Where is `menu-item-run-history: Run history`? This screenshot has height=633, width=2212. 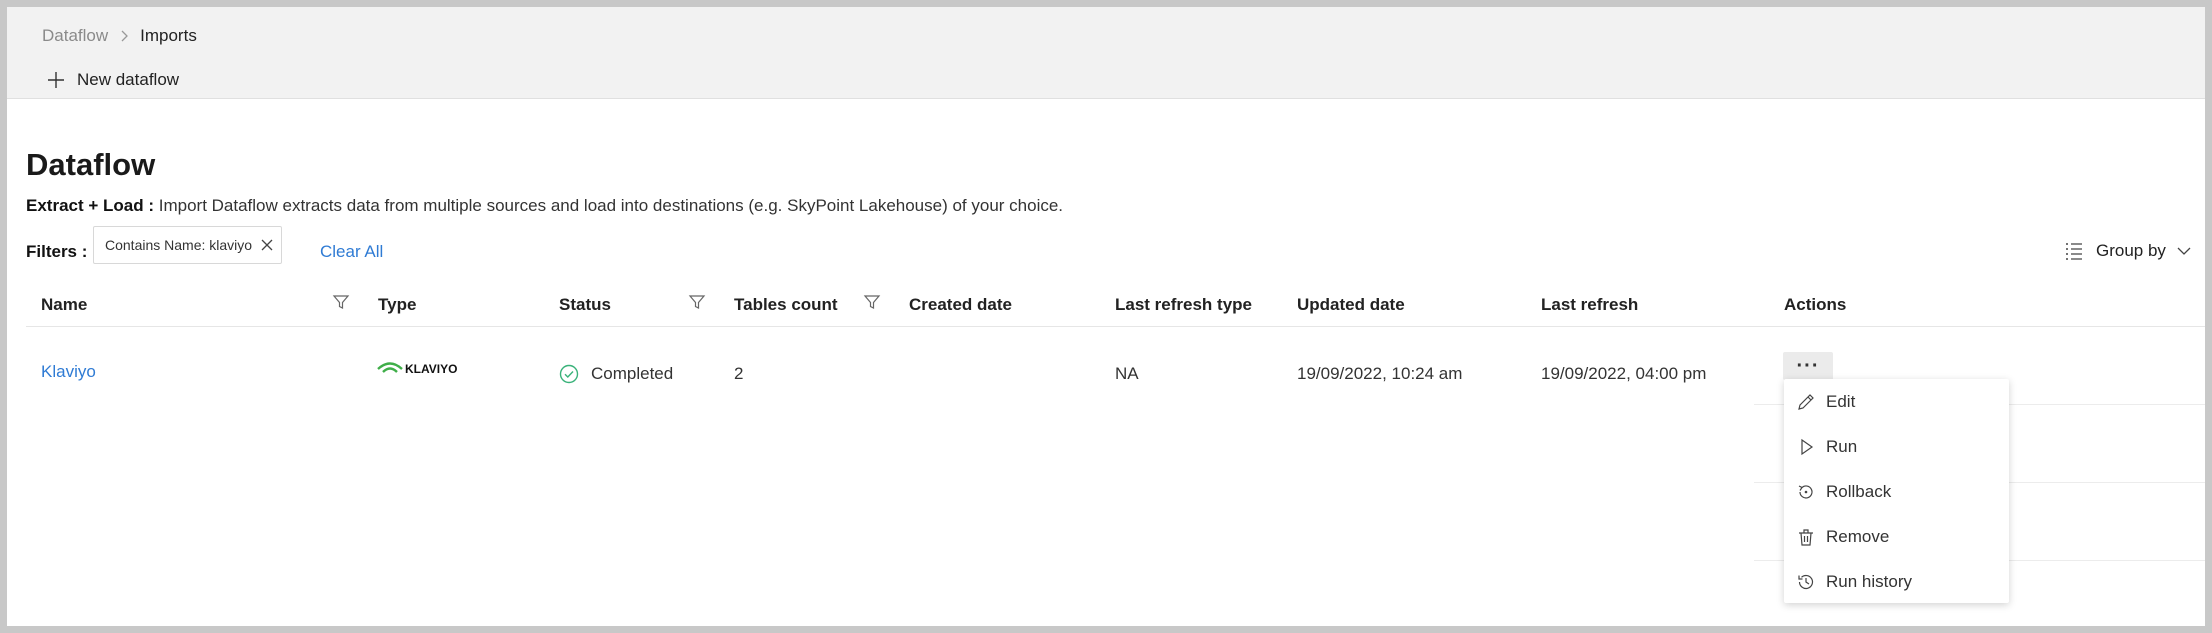
menu-item-run-history: Run history is located at coordinates (1896, 581).